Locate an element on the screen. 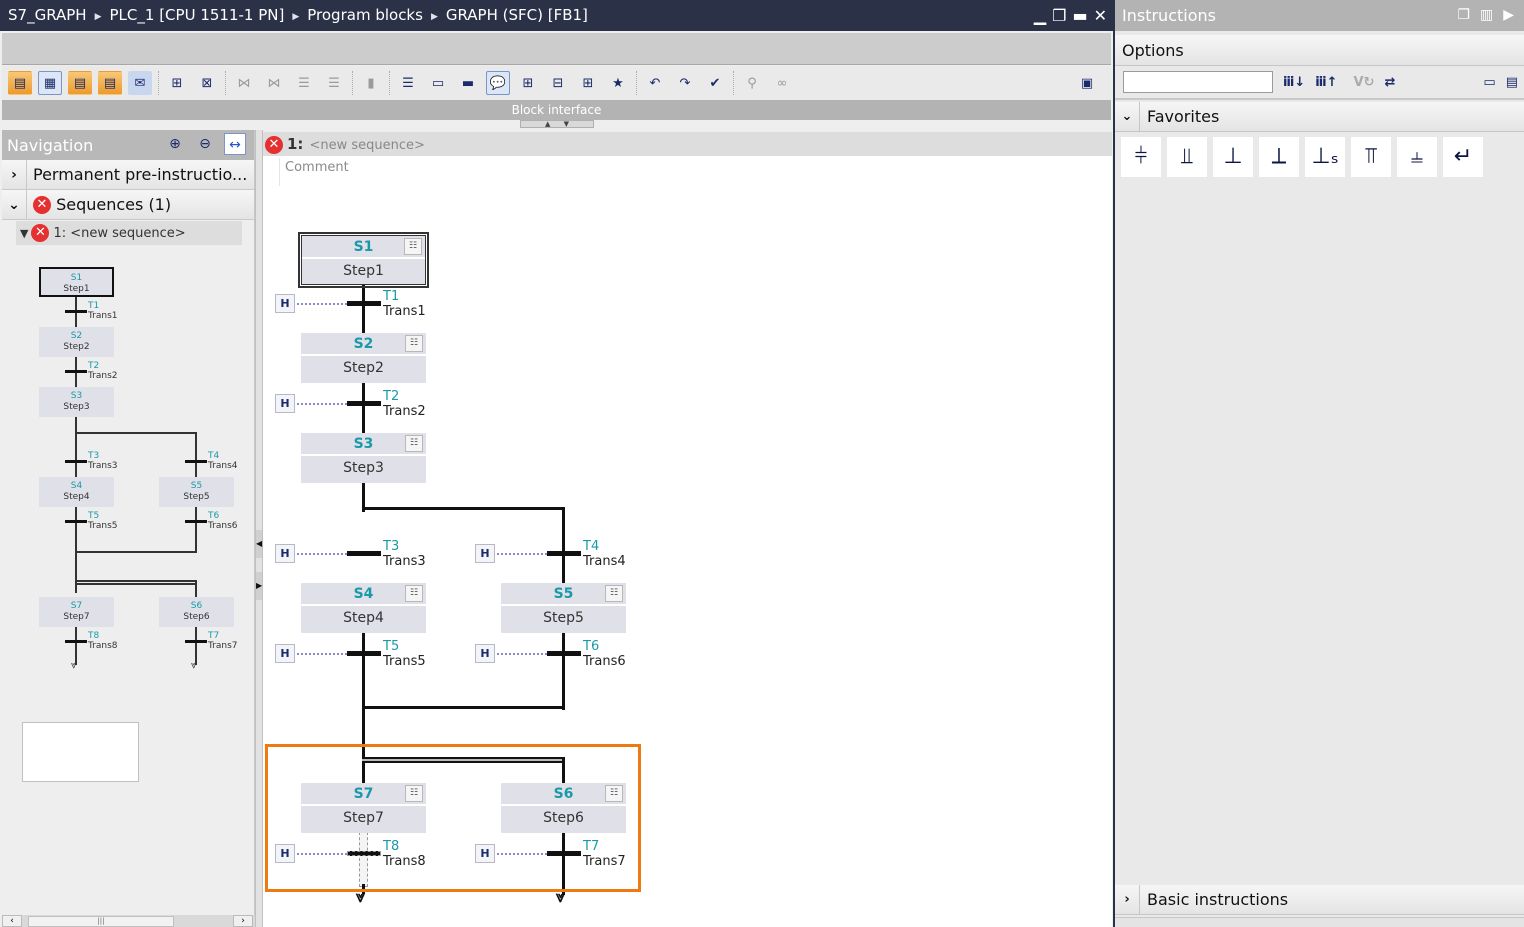 This screenshot has width=1524, height=927. zoom-out-icon: ⊖ is located at coordinates (205, 144).